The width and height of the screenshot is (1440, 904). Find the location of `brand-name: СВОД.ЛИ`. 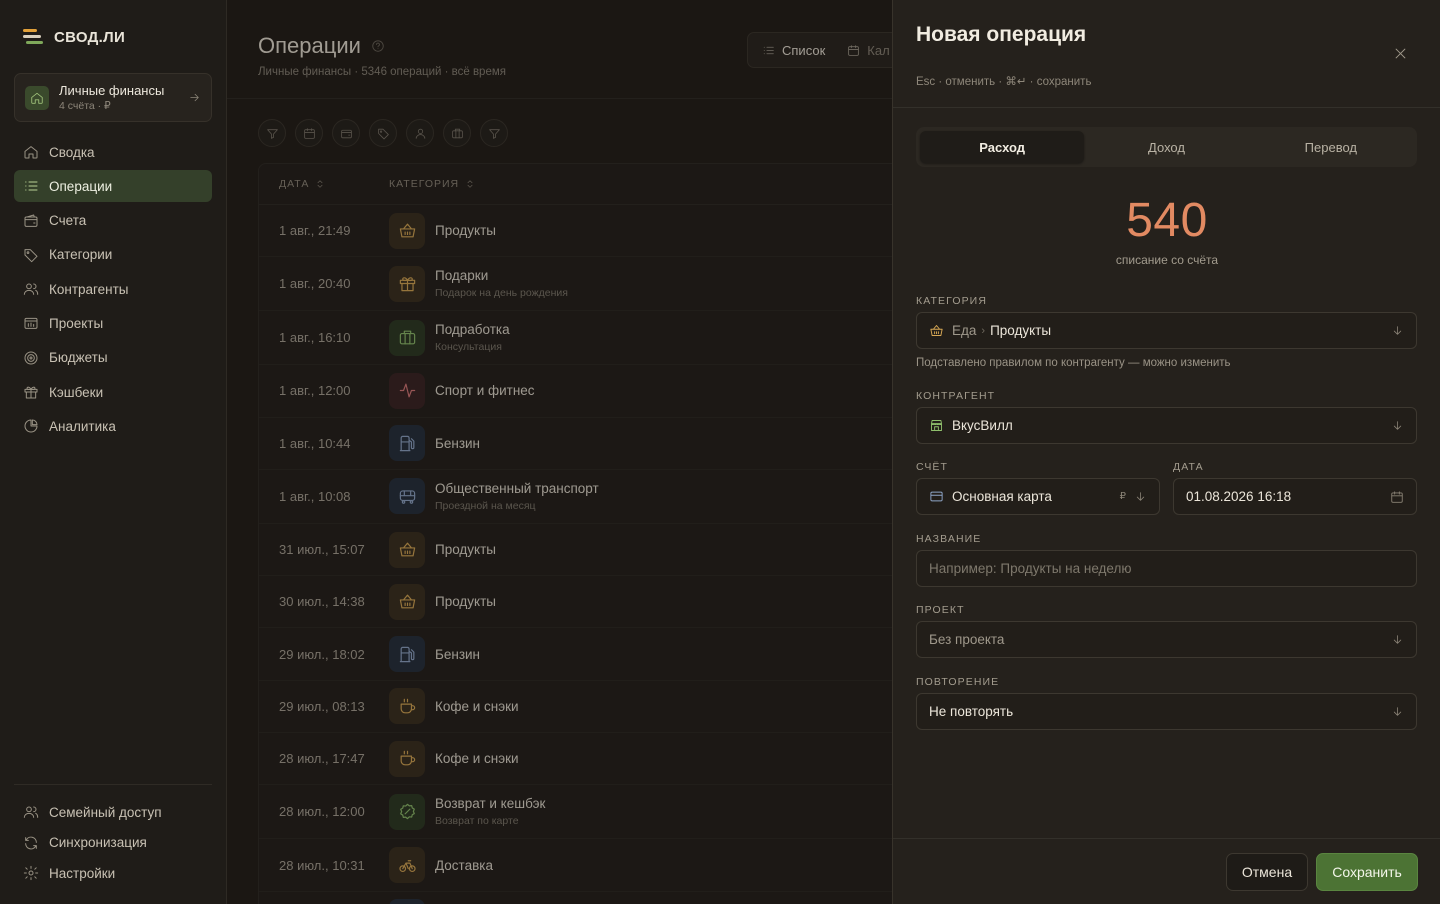

brand-name: СВОД.ЛИ is located at coordinates (90, 37).